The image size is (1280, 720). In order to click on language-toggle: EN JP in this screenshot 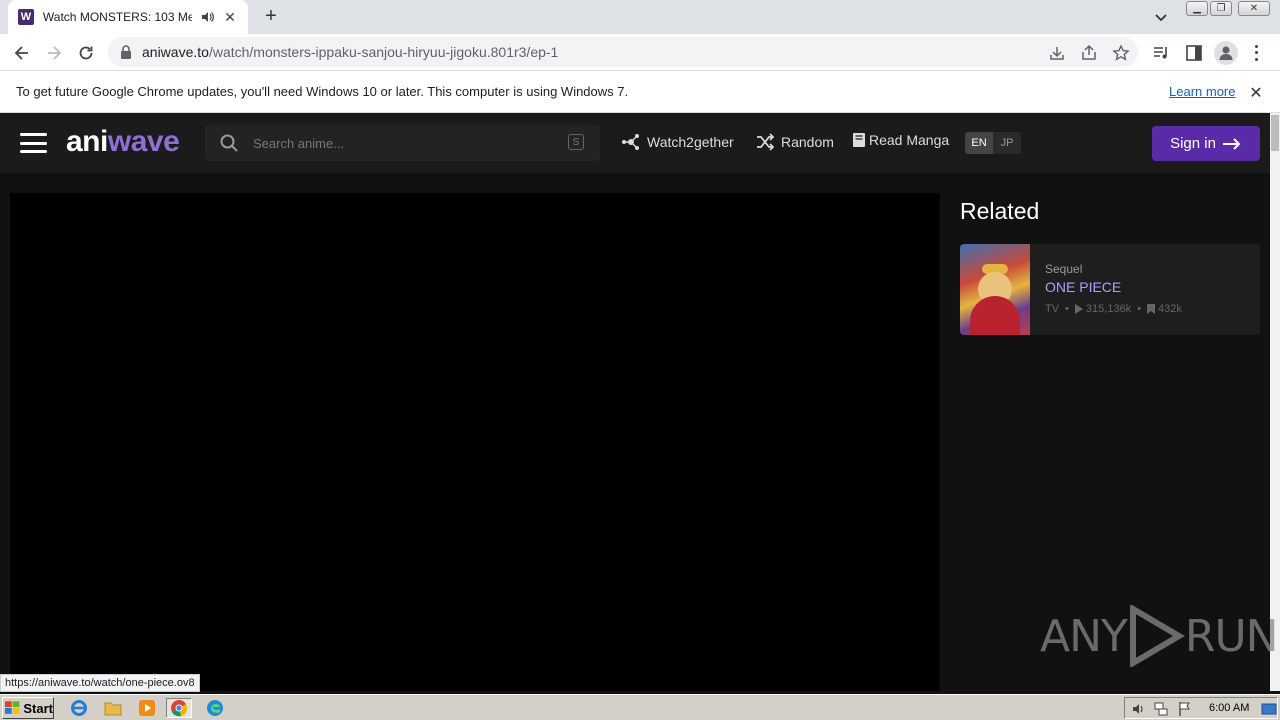, I will do `click(993, 143)`.